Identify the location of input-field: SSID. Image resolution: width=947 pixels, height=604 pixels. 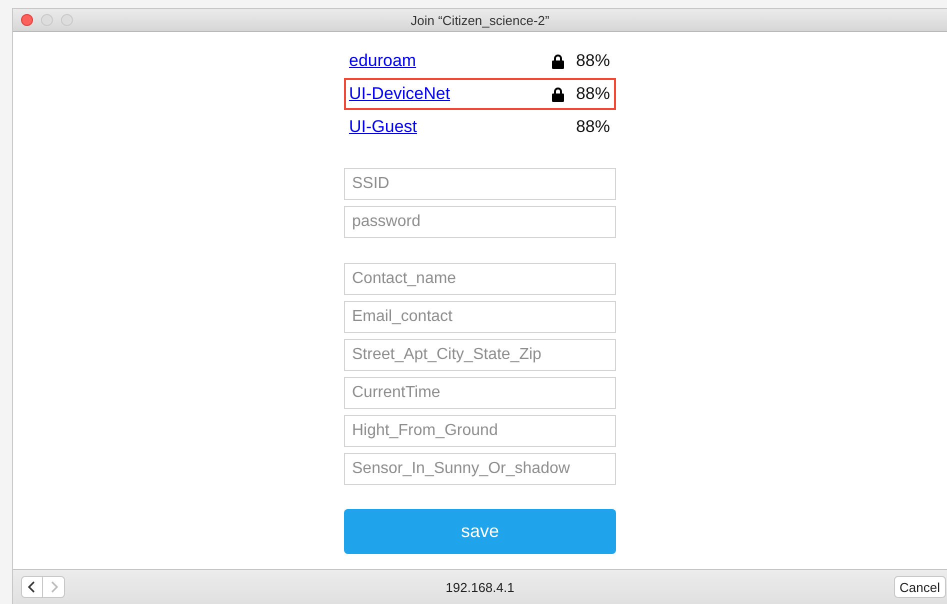
(480, 184).